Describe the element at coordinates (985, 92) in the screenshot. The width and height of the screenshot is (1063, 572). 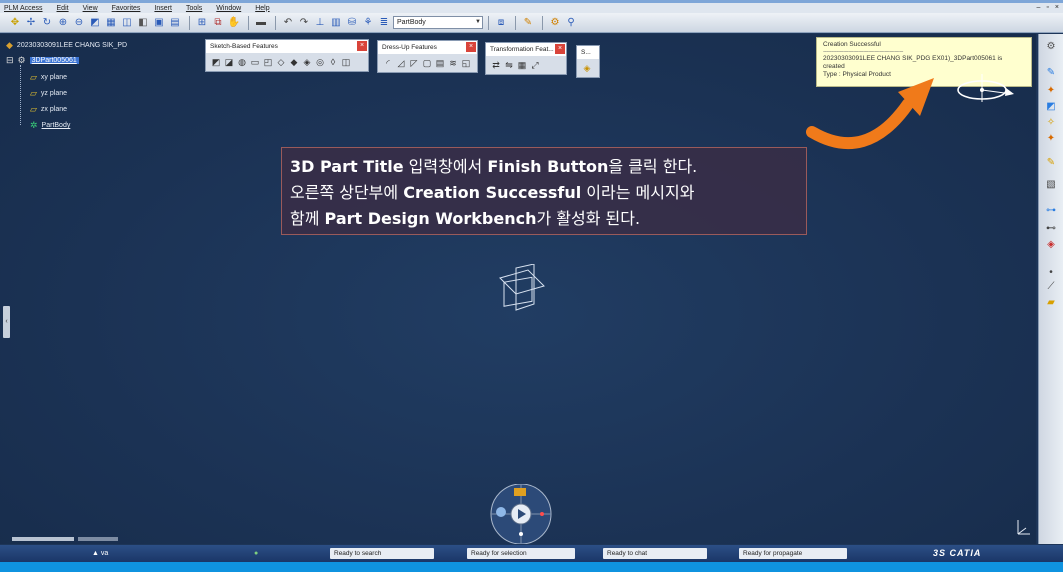
I see `compass-icon` at that location.